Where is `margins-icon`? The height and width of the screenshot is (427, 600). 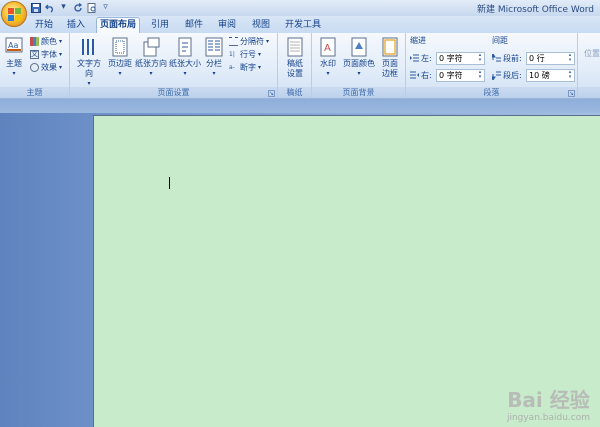
margins-icon is located at coordinates (120, 47).